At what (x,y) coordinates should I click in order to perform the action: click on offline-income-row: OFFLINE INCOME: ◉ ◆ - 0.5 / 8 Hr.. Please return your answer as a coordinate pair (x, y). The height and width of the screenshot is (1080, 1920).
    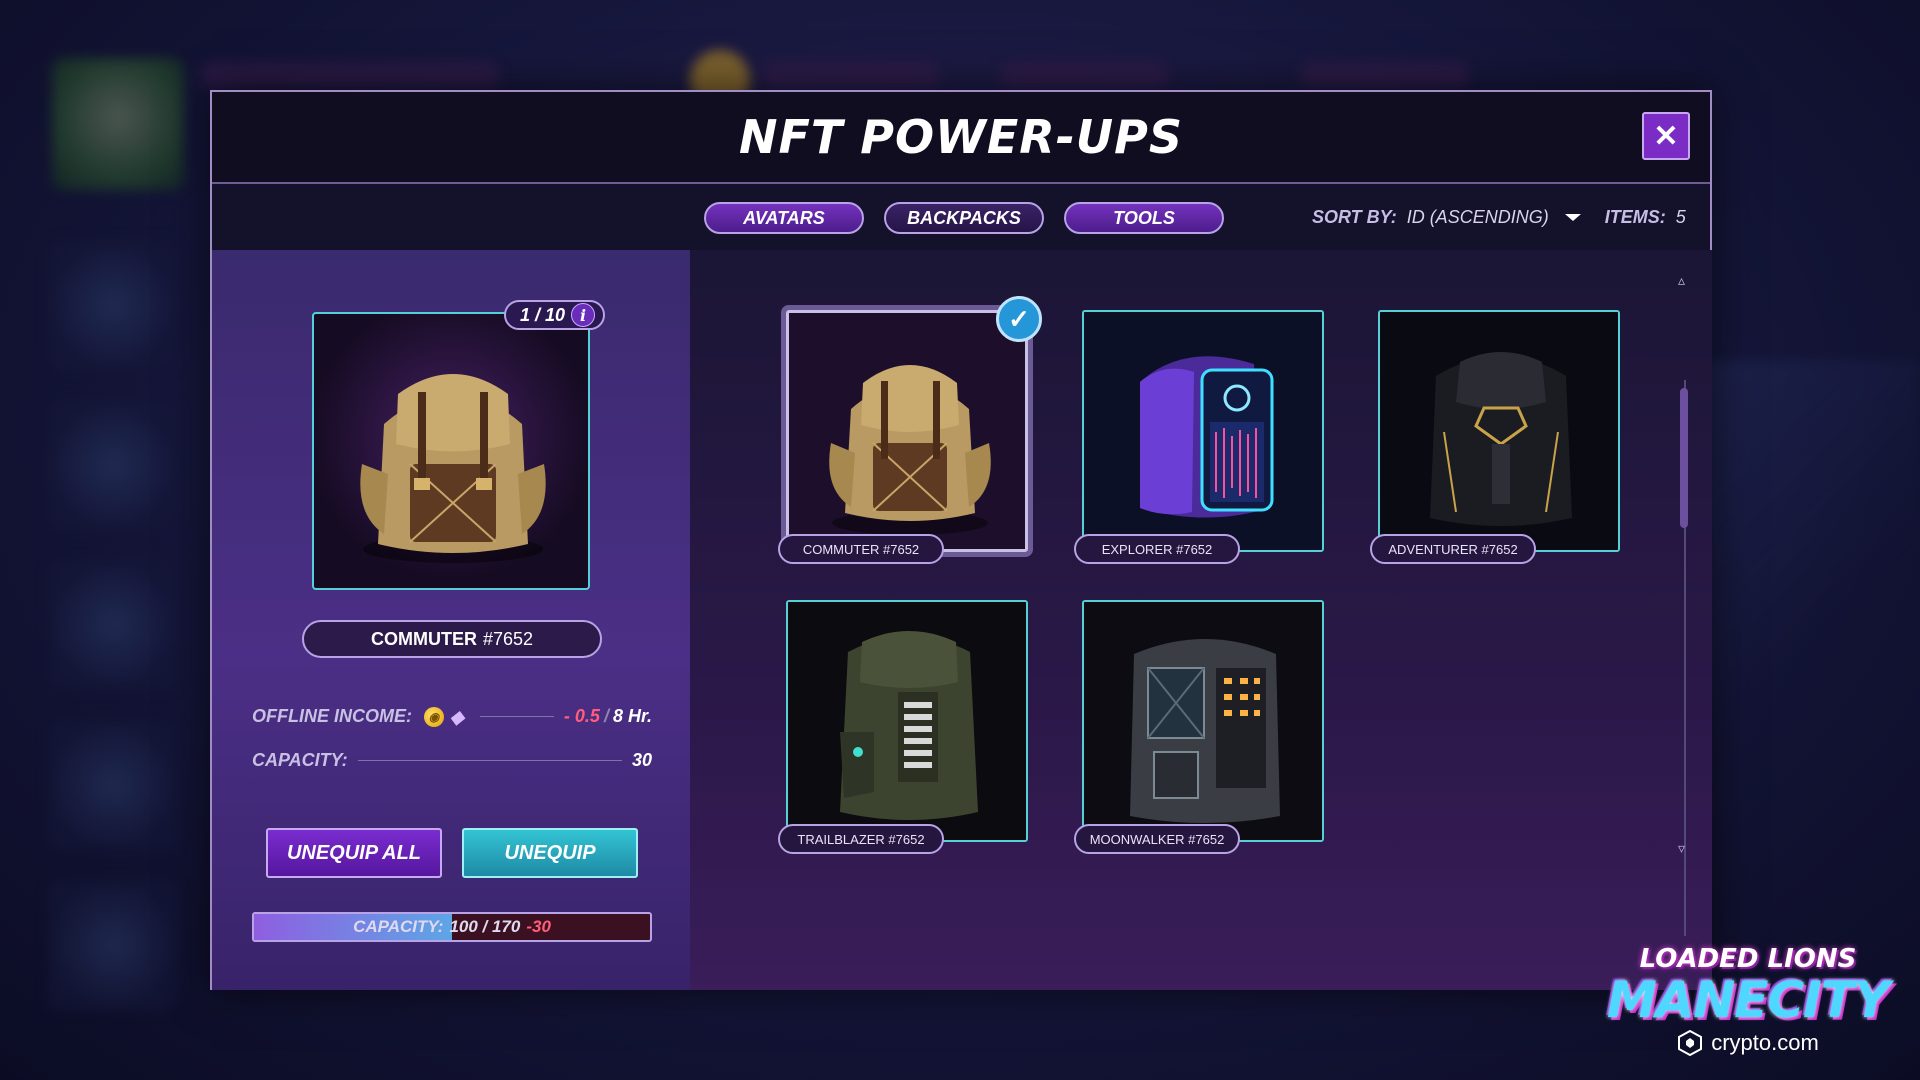
    Looking at the image, I should click on (452, 716).